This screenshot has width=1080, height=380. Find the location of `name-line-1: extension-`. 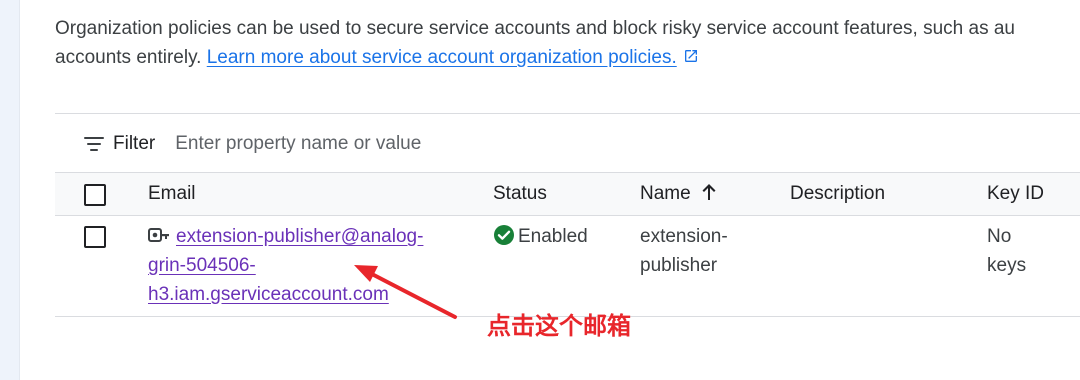

name-line-1: extension- is located at coordinates (684, 236).